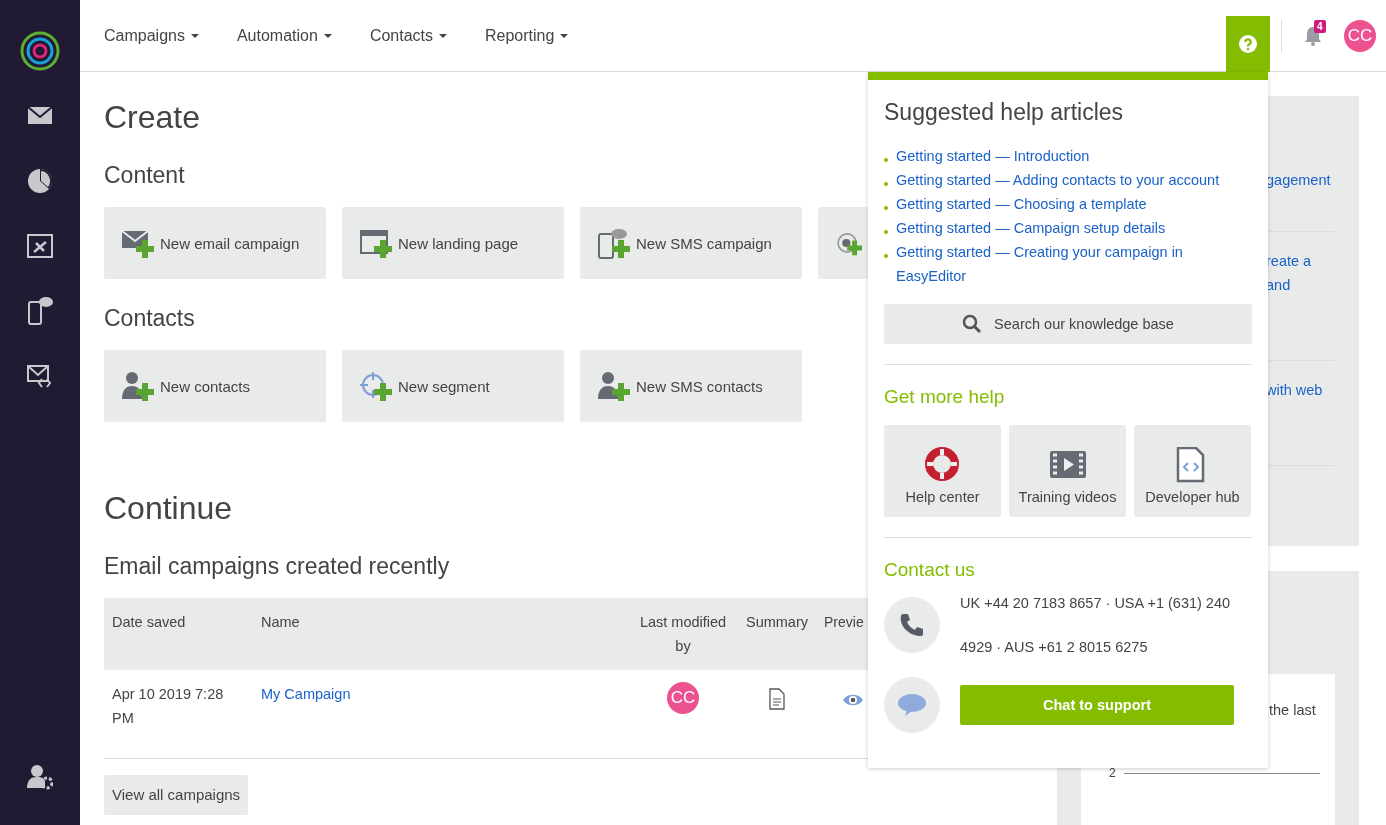 Image resolution: width=1386 pixels, height=825 pixels. I want to click on resource-tile: Help center, so click(942, 471).